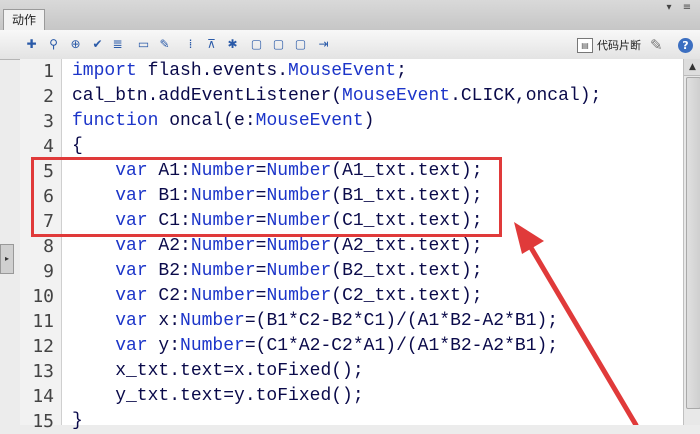  I want to click on scroll-up-icon: ▲, so click(692, 67).